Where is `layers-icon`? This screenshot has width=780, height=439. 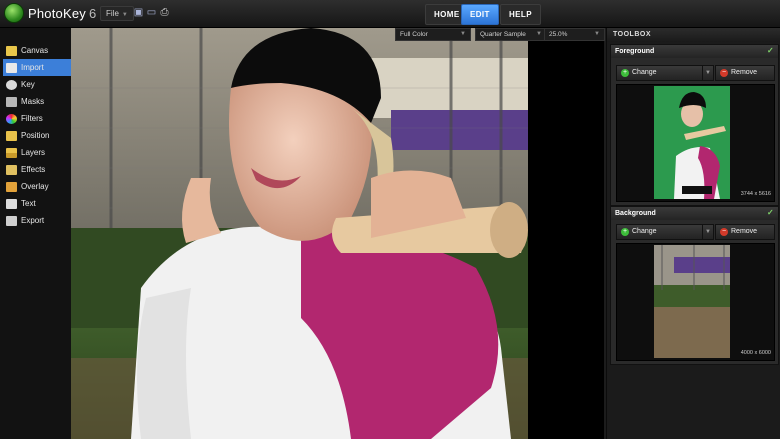
layers-icon is located at coordinates (11, 152).